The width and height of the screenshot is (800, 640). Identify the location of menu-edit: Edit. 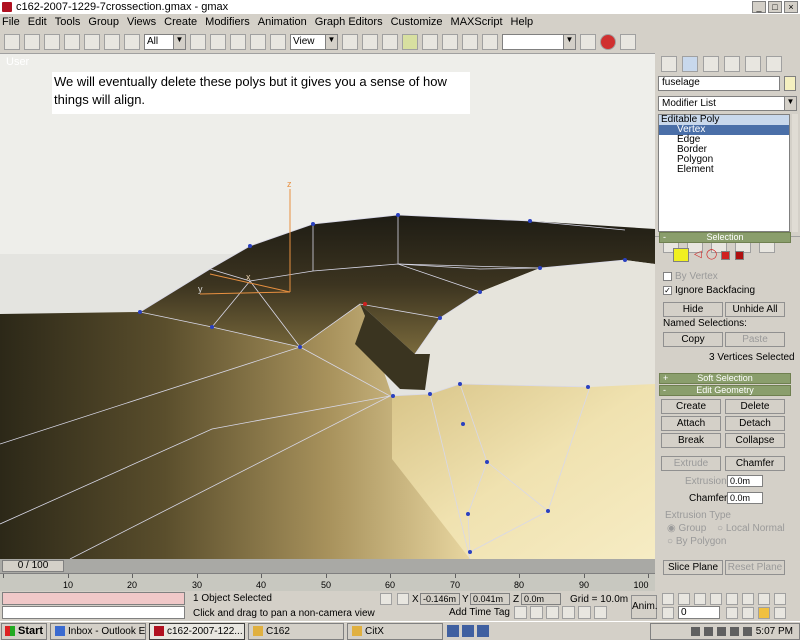
(37, 22).